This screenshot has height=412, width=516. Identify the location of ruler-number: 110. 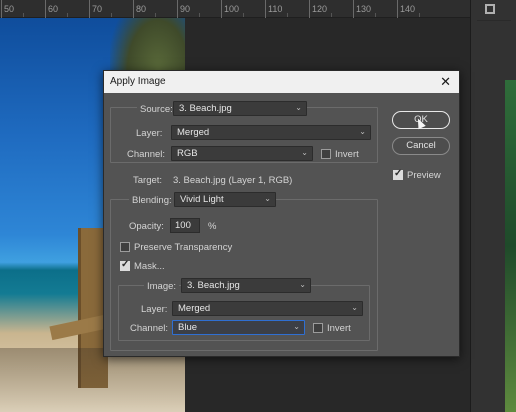
(275, 9).